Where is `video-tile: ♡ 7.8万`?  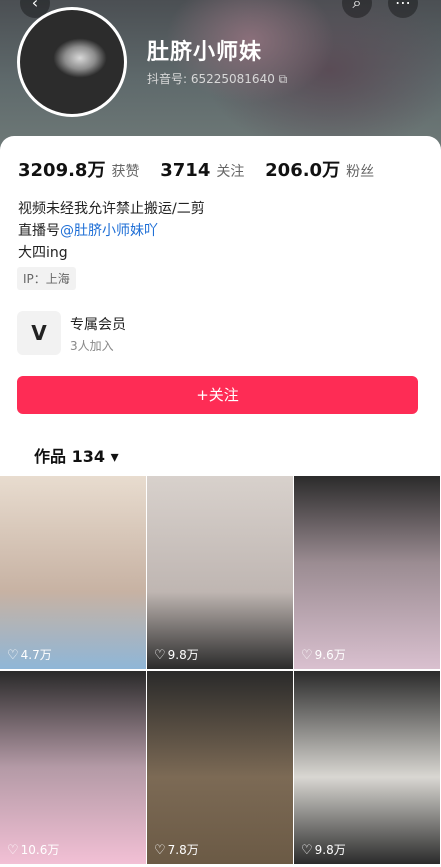
video-tile: ♡ 7.8万 is located at coordinates (220, 767).